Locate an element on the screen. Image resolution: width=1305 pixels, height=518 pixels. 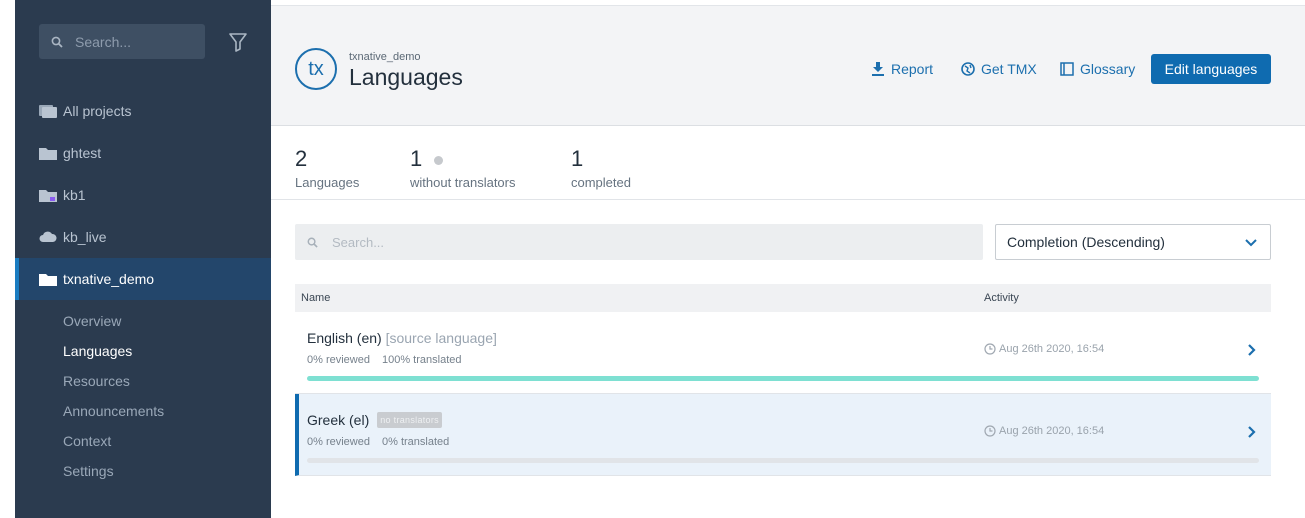
book-icon is located at coordinates (1067, 69).